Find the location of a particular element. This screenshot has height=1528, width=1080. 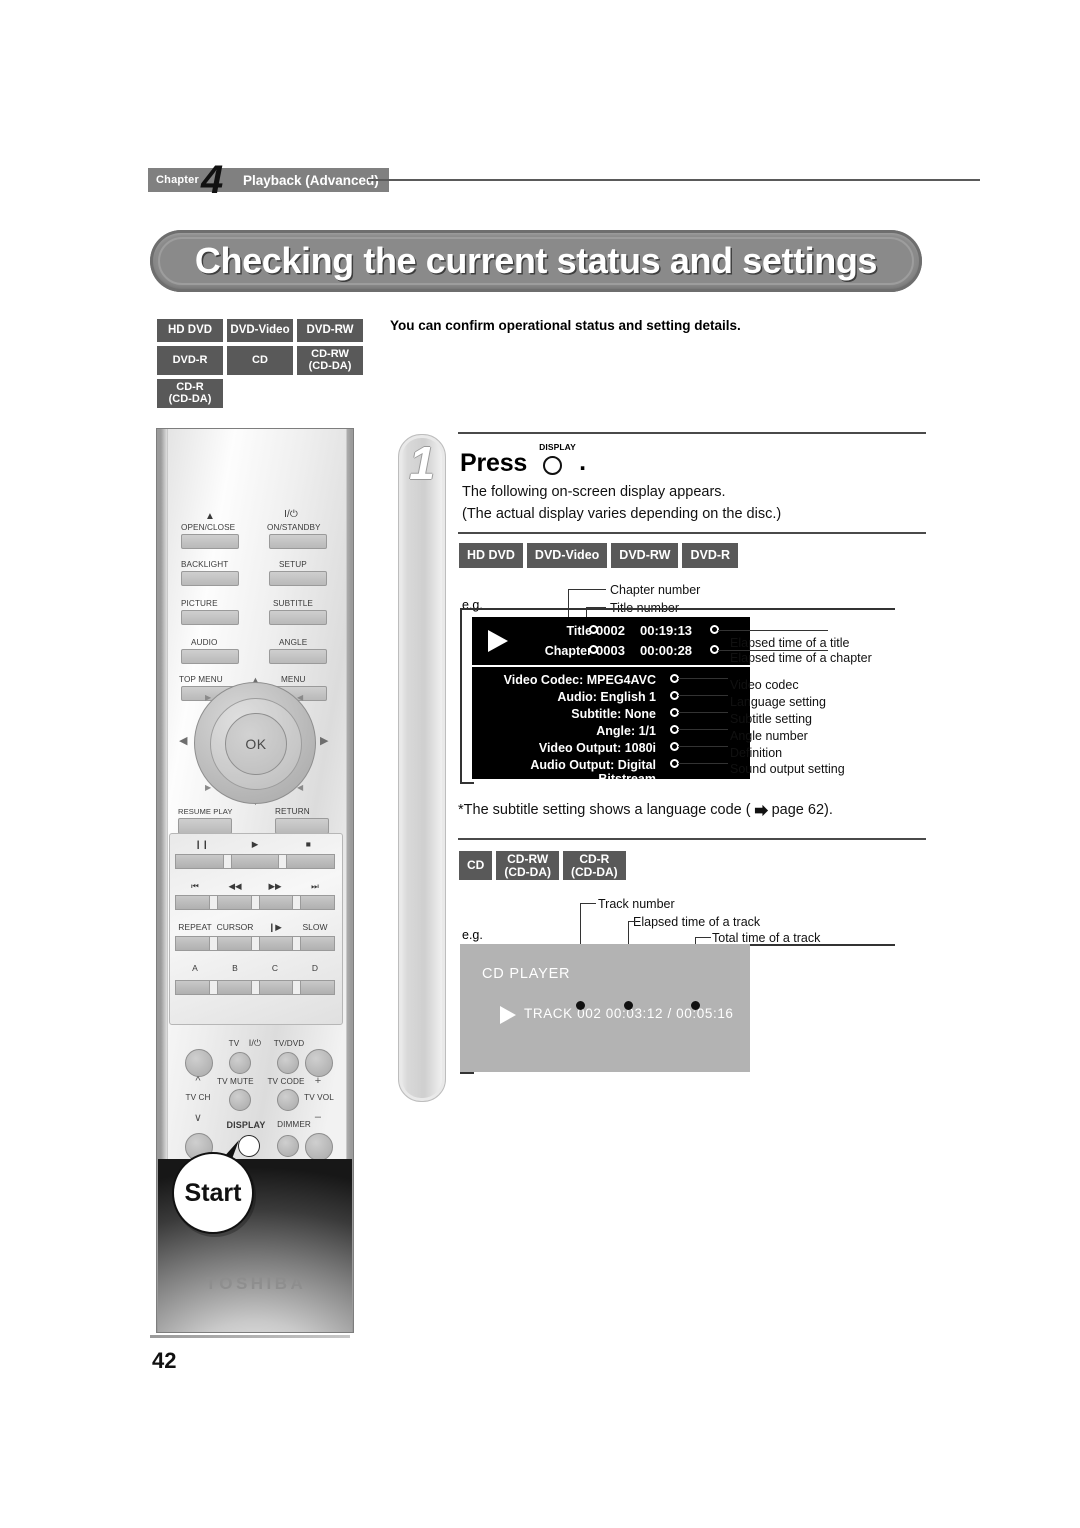

cd-node-elapsed is located at coordinates (628, 1005).